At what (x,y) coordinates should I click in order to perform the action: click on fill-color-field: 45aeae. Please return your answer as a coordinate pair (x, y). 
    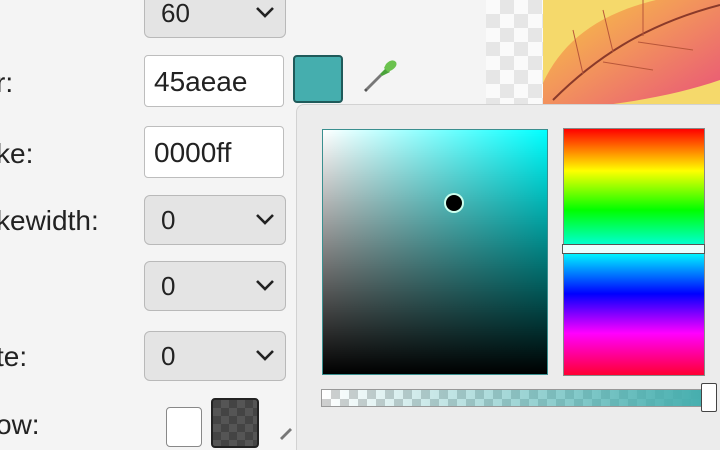
    Looking at the image, I should click on (214, 81).